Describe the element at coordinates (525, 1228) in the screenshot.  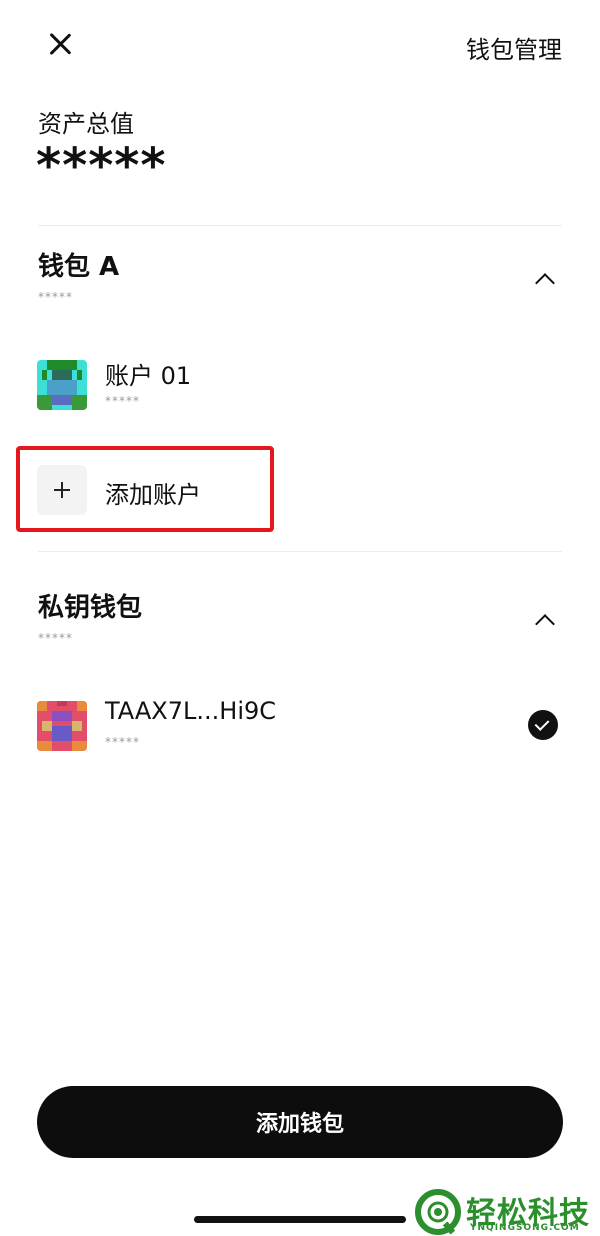
I see `watermark-subtitle: YNQINGSONG.COM` at that location.